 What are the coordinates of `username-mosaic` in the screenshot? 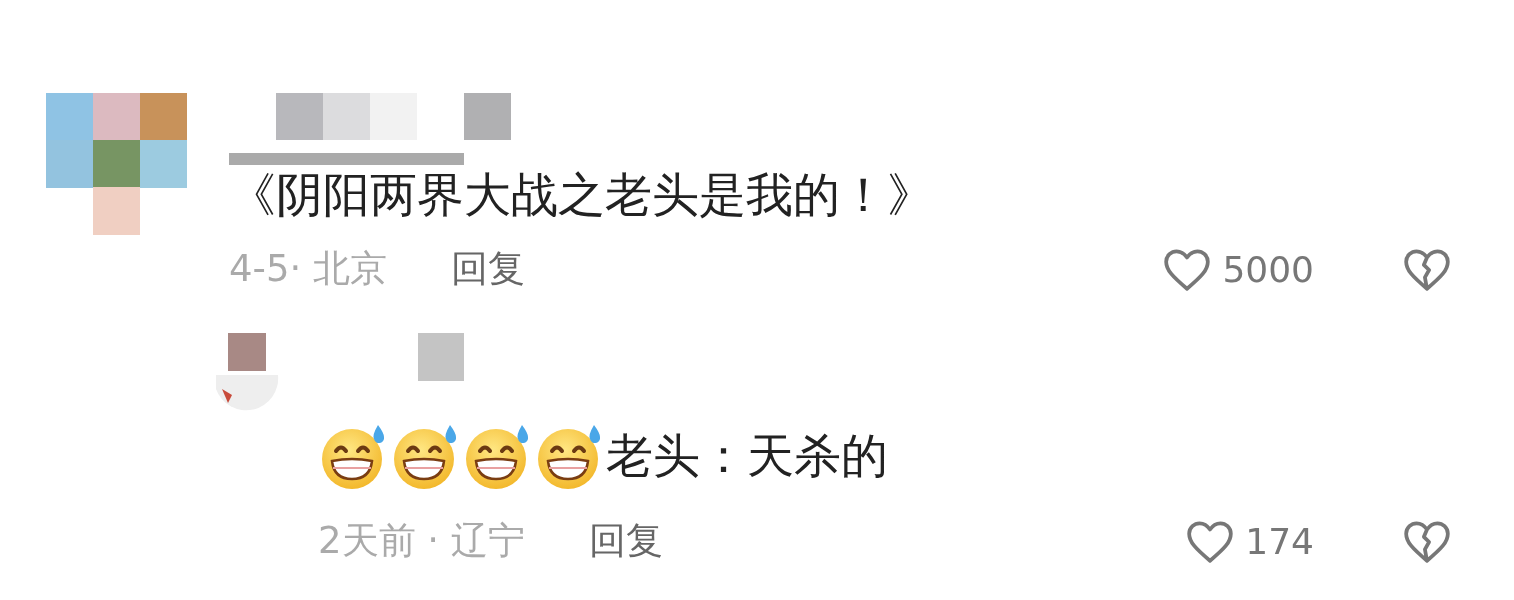 It's located at (441, 357).